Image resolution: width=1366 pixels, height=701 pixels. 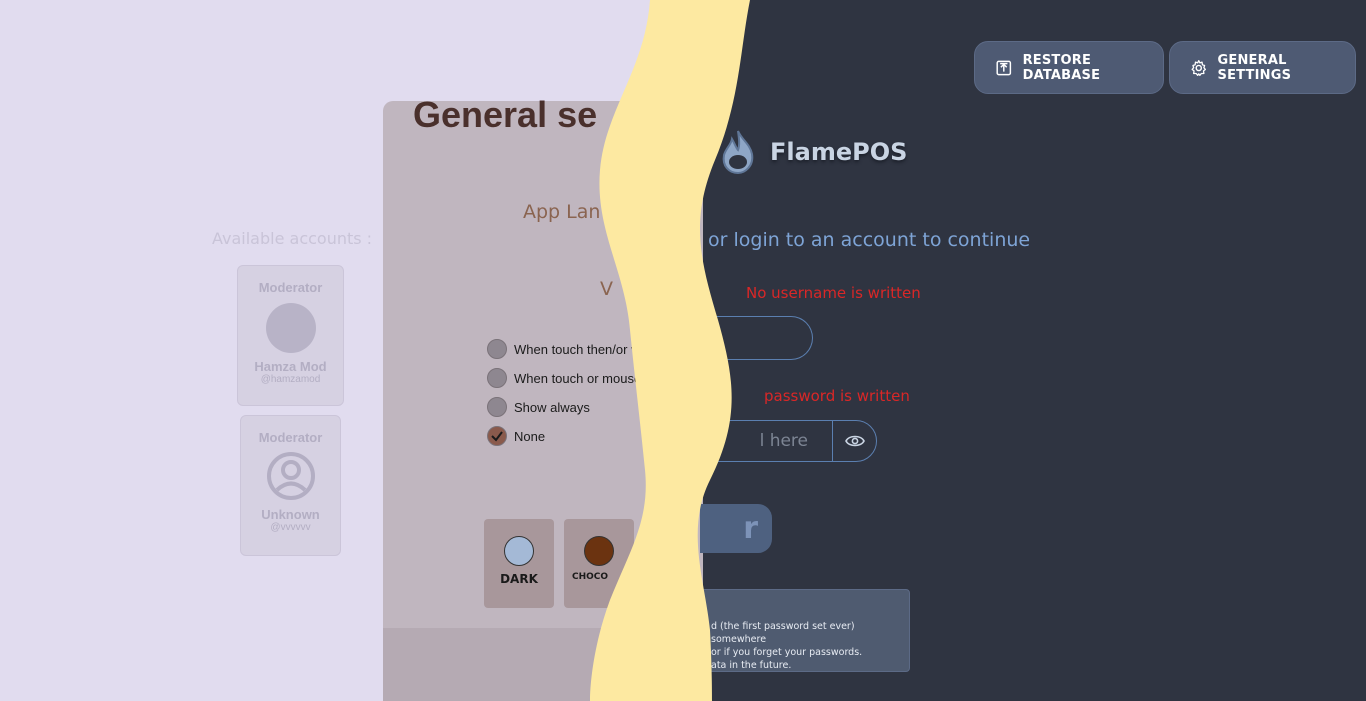 I want to click on password-error: password is written, so click(x=837, y=396).